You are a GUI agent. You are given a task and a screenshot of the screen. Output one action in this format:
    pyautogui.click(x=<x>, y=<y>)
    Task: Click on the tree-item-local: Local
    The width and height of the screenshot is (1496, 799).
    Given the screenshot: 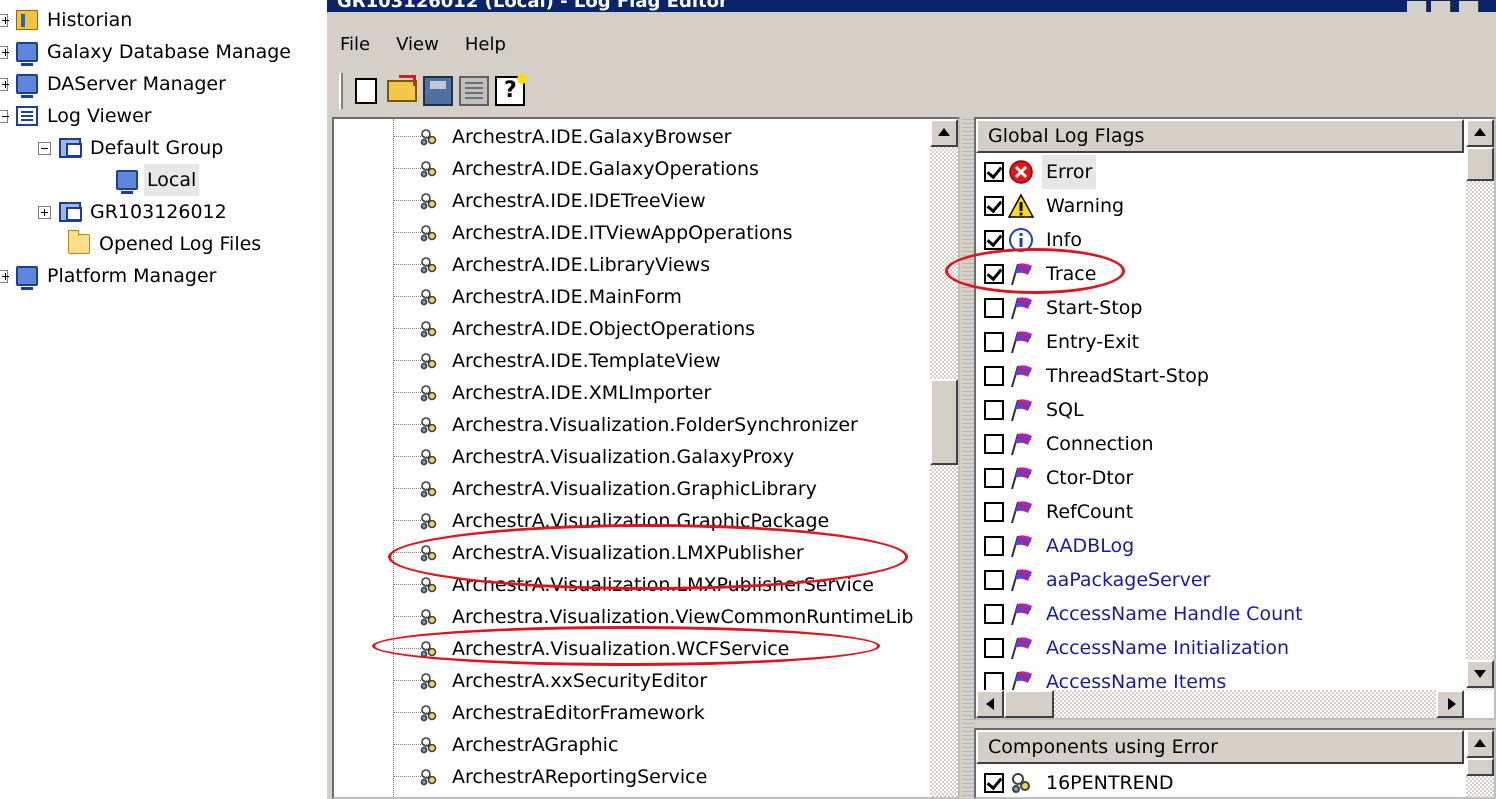 What is the action you would take?
    pyautogui.click(x=158, y=180)
    